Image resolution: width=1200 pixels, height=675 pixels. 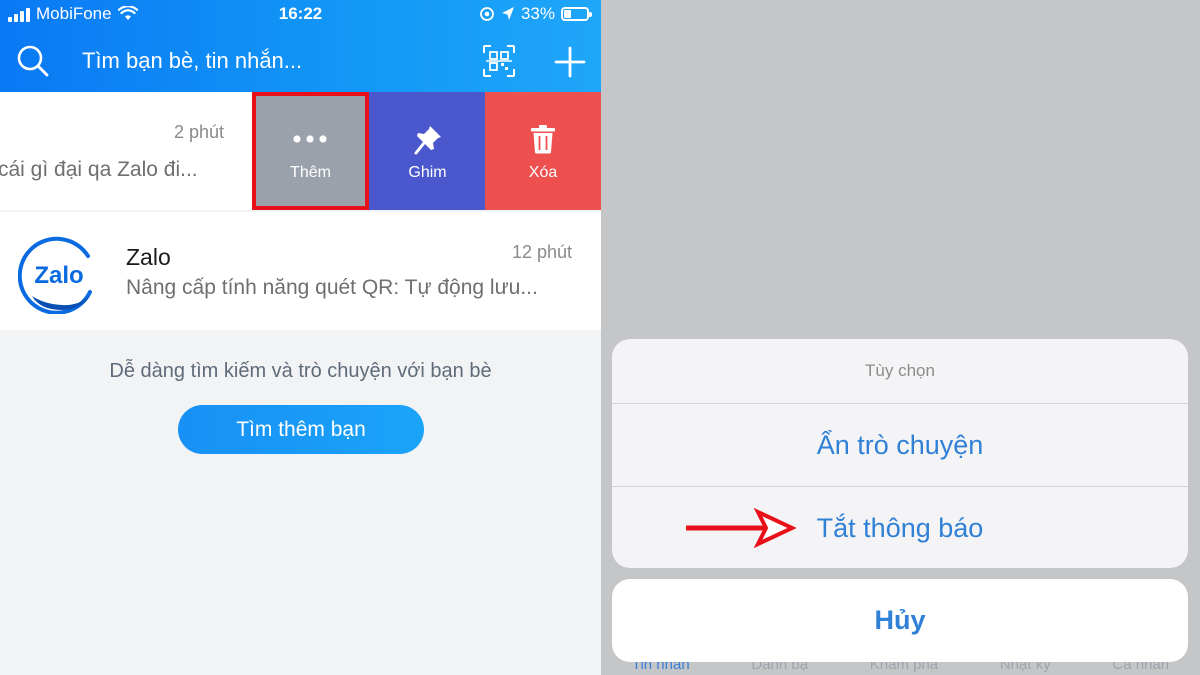 I want to click on qr-code-icon, so click(x=499, y=61).